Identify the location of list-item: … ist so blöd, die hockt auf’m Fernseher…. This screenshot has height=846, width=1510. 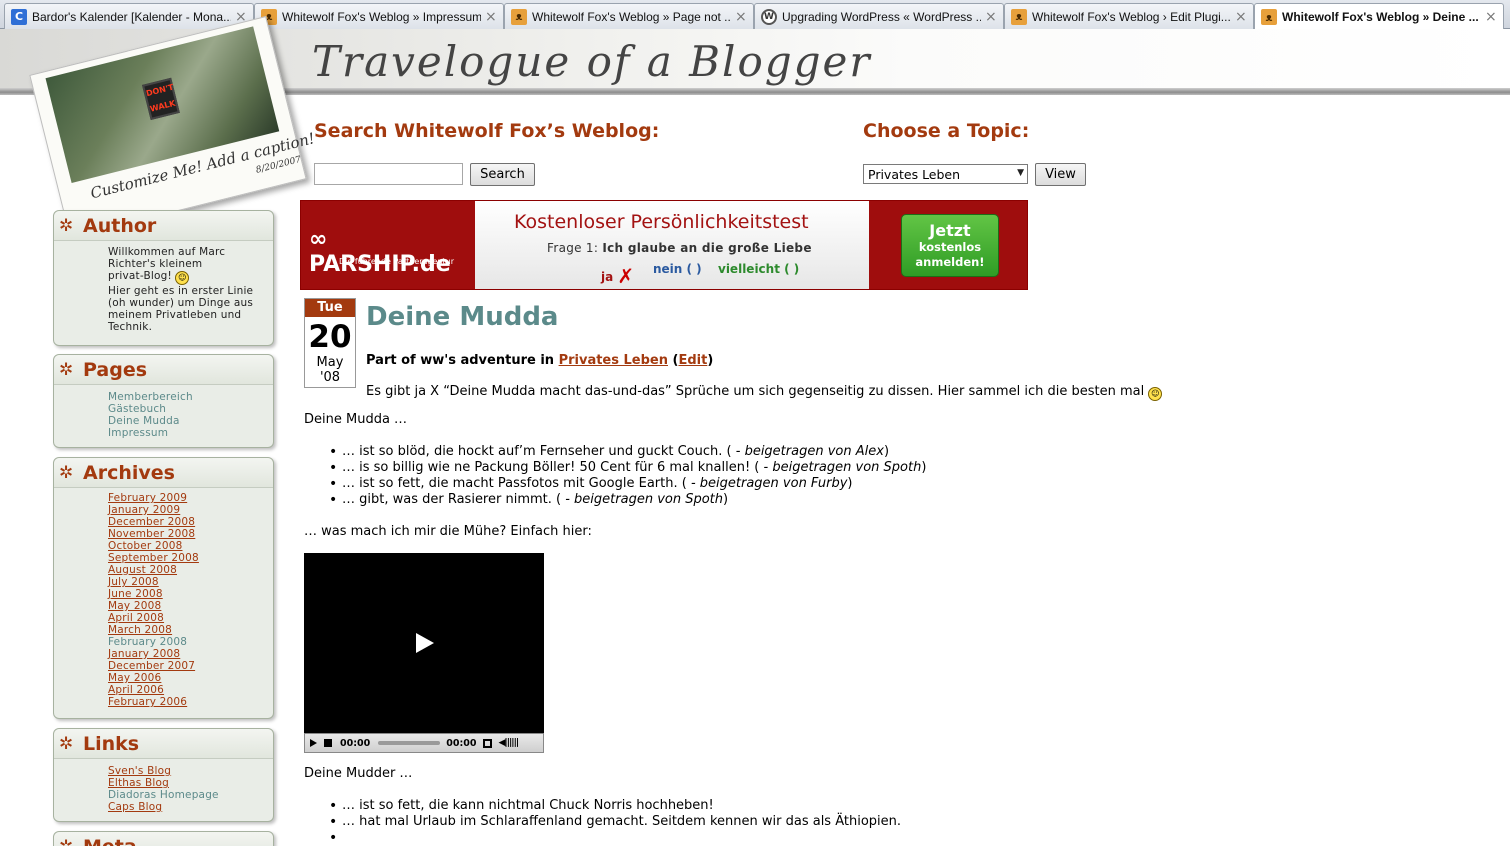
(627, 452).